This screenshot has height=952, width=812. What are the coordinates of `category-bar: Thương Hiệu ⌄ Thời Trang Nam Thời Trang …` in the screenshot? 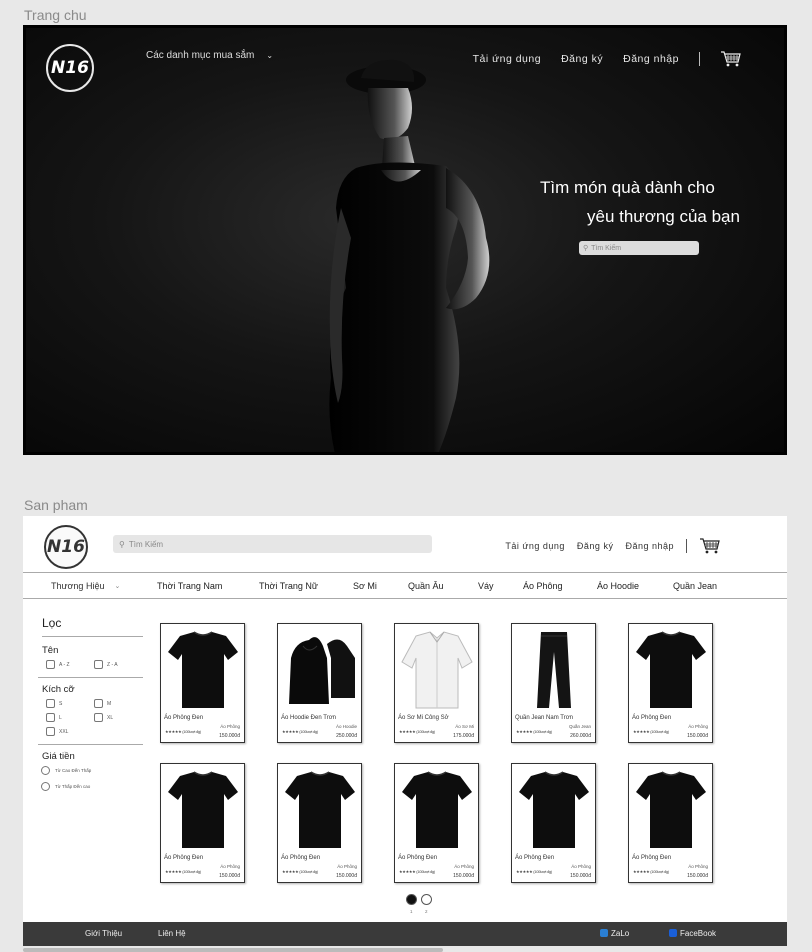 It's located at (405, 585).